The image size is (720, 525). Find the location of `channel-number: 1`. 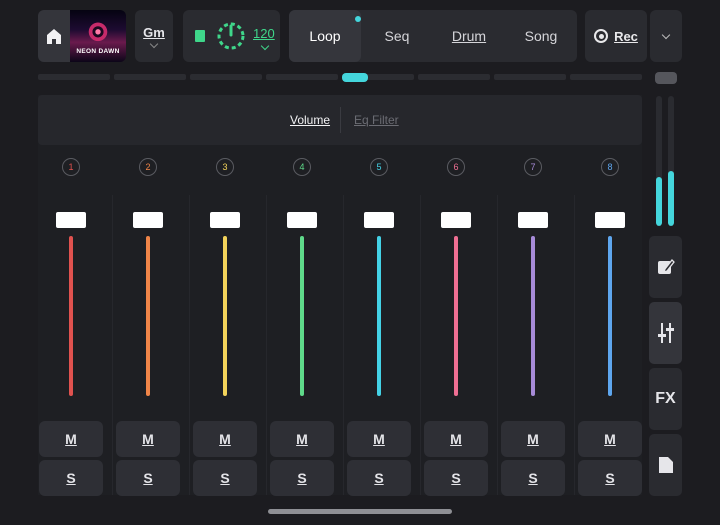

channel-number: 1 is located at coordinates (71, 167).